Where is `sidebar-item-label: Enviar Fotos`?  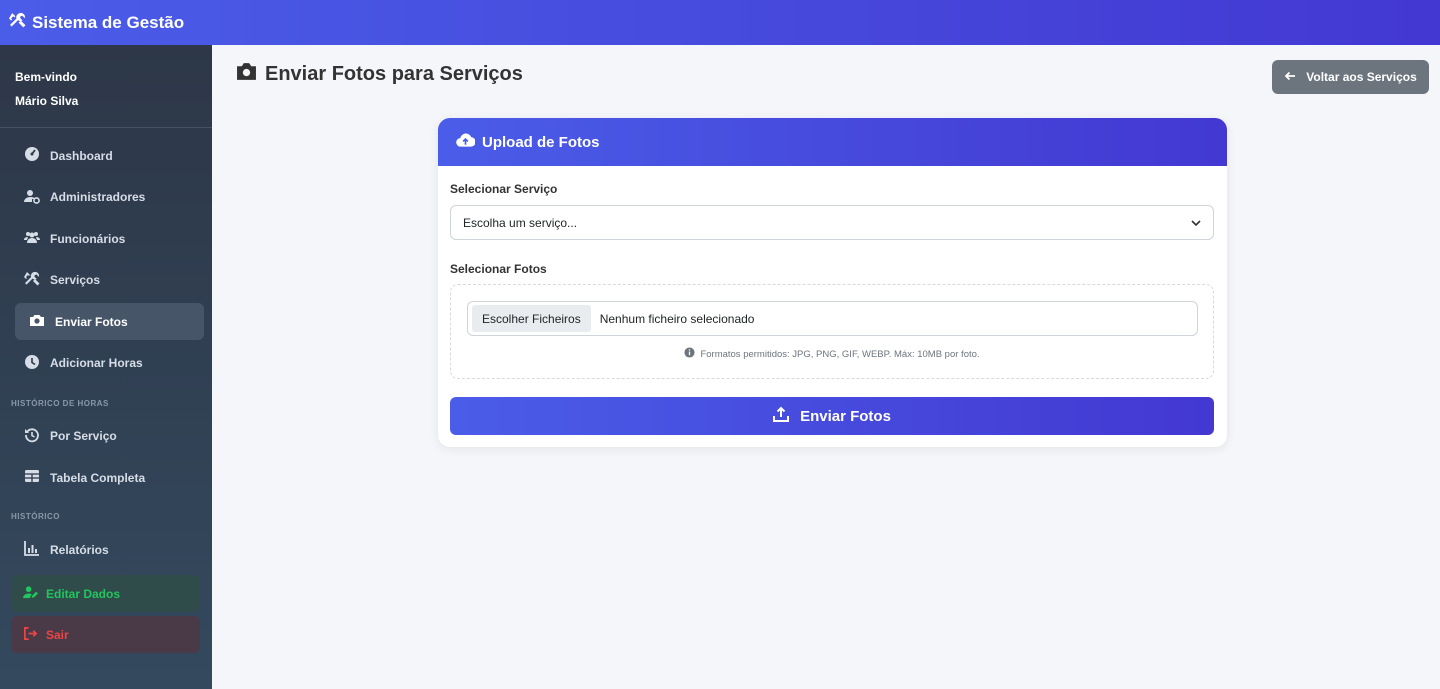
sidebar-item-label: Enviar Fotos is located at coordinates (91, 321).